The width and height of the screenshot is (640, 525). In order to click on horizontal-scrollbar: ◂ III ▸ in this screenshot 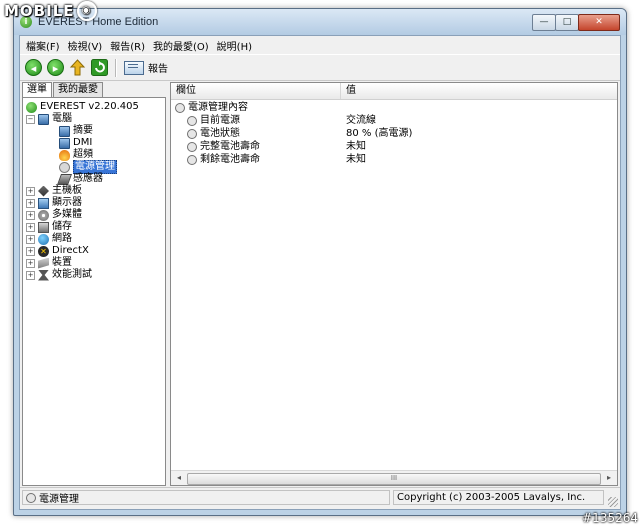, I will do `click(394, 477)`.